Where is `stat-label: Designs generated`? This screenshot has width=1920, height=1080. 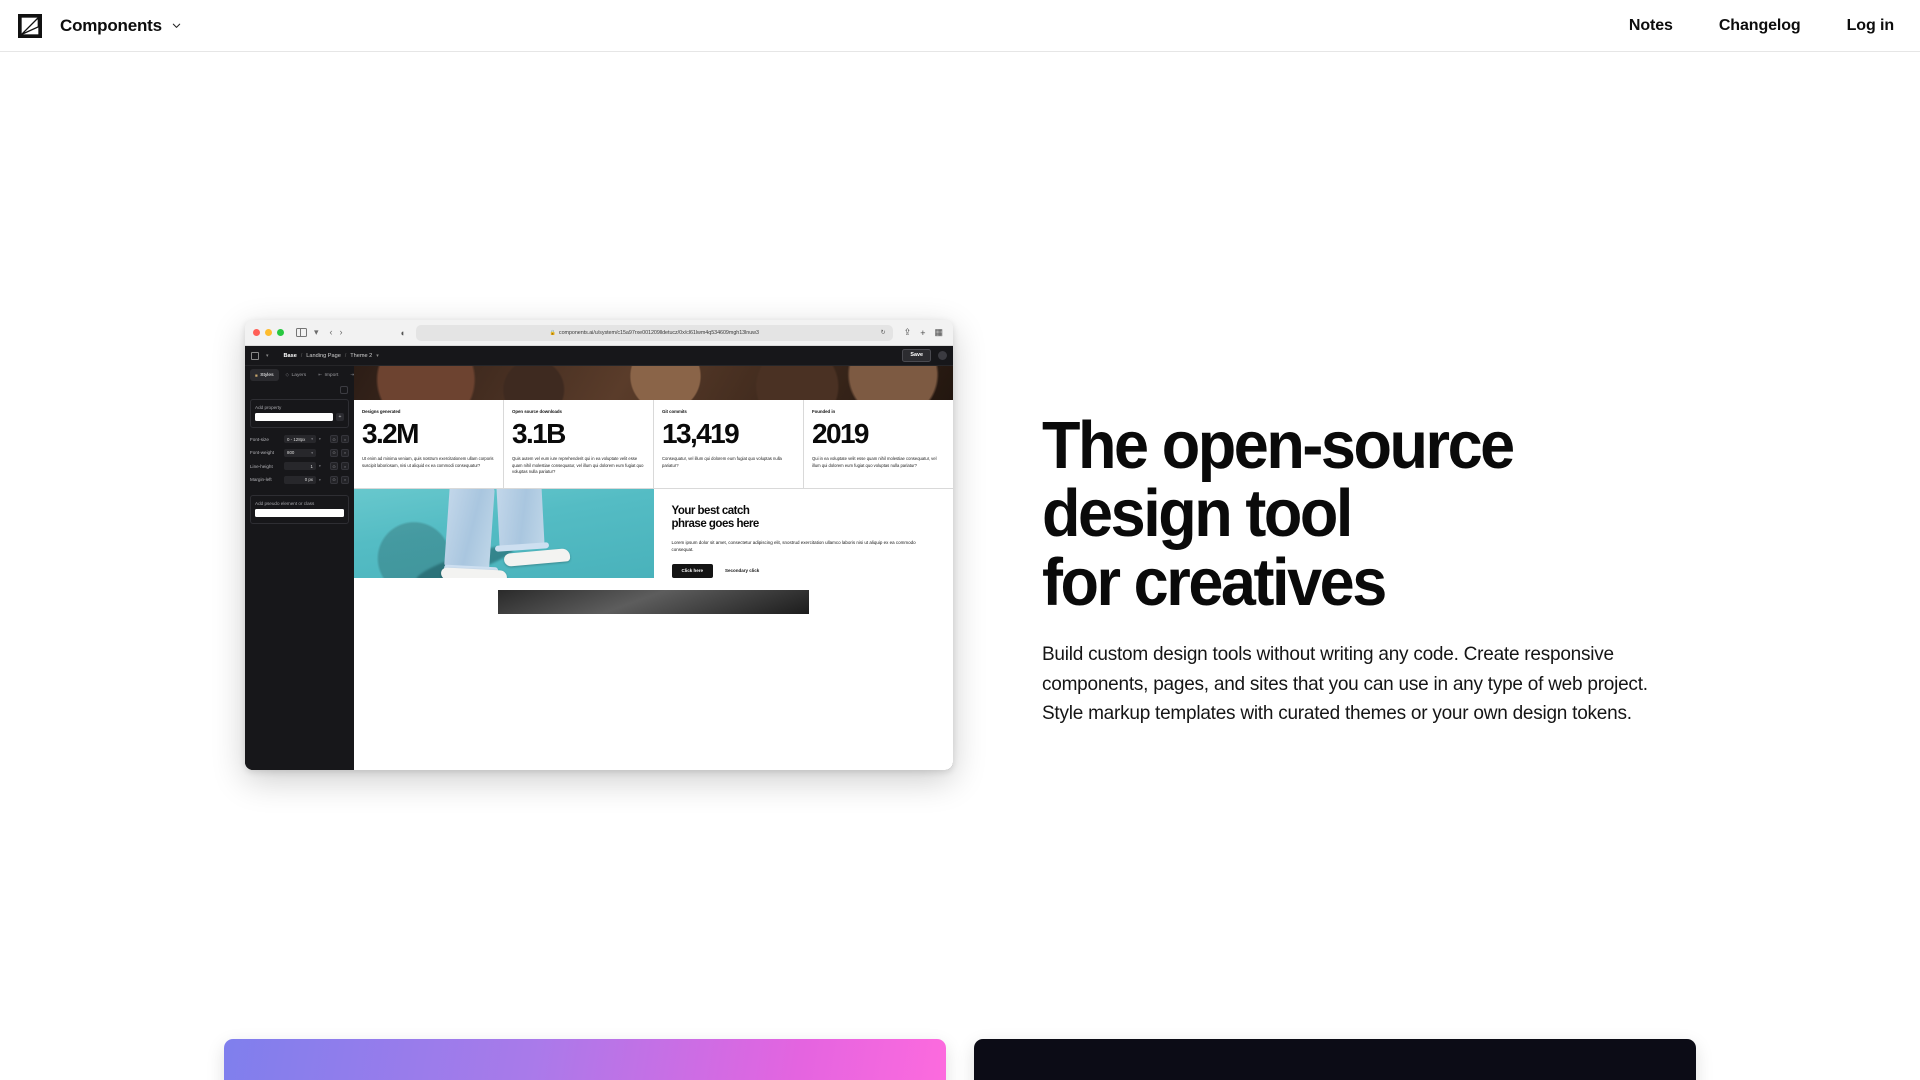
stat-label: Designs generated is located at coordinates (381, 411).